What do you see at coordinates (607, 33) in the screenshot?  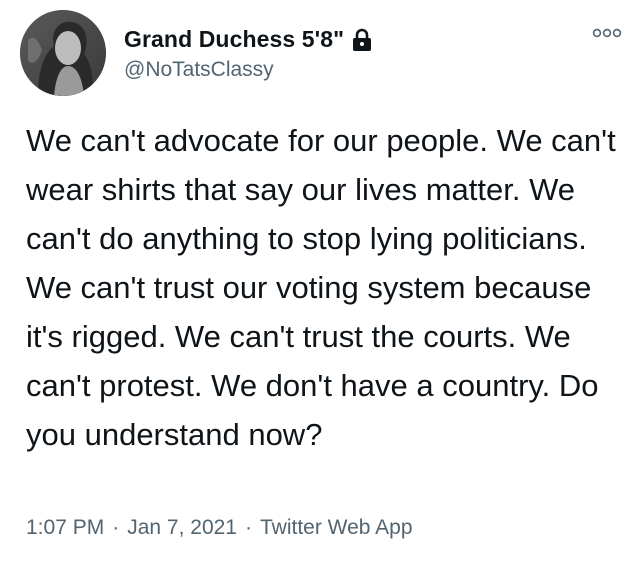 I see `more-options-icon` at bounding box center [607, 33].